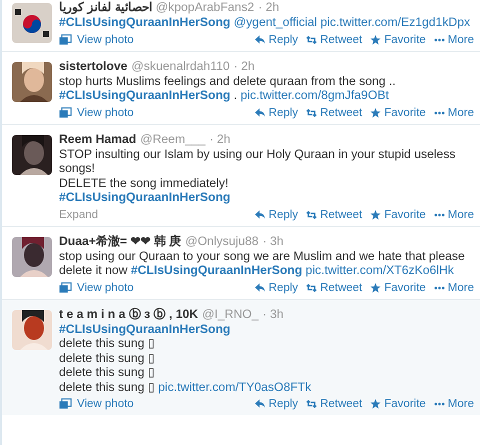 This screenshot has height=445, width=480. I want to click on tweet-link: pic.twitter.com/TY0asO8FTk, so click(235, 387).